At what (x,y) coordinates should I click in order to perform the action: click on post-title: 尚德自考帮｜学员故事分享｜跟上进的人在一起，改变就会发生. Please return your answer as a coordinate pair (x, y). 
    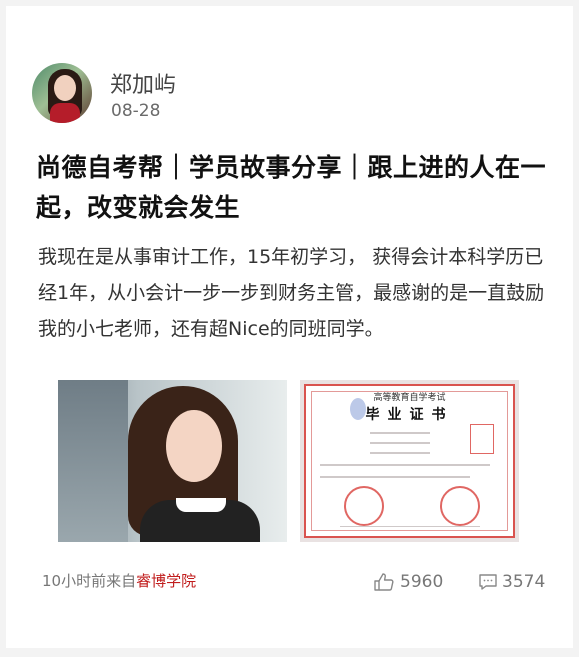
    Looking at the image, I should click on (297, 188).